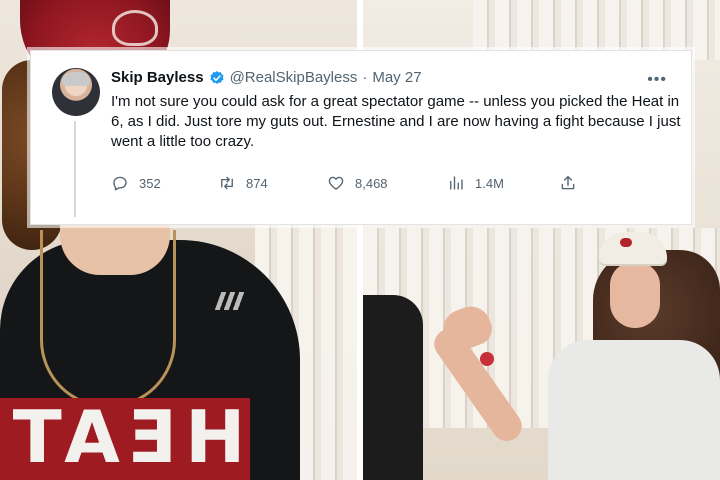 Image resolution: width=720 pixels, height=480 pixels. What do you see at coordinates (136, 183) in the screenshot?
I see `reply-button: 352` at bounding box center [136, 183].